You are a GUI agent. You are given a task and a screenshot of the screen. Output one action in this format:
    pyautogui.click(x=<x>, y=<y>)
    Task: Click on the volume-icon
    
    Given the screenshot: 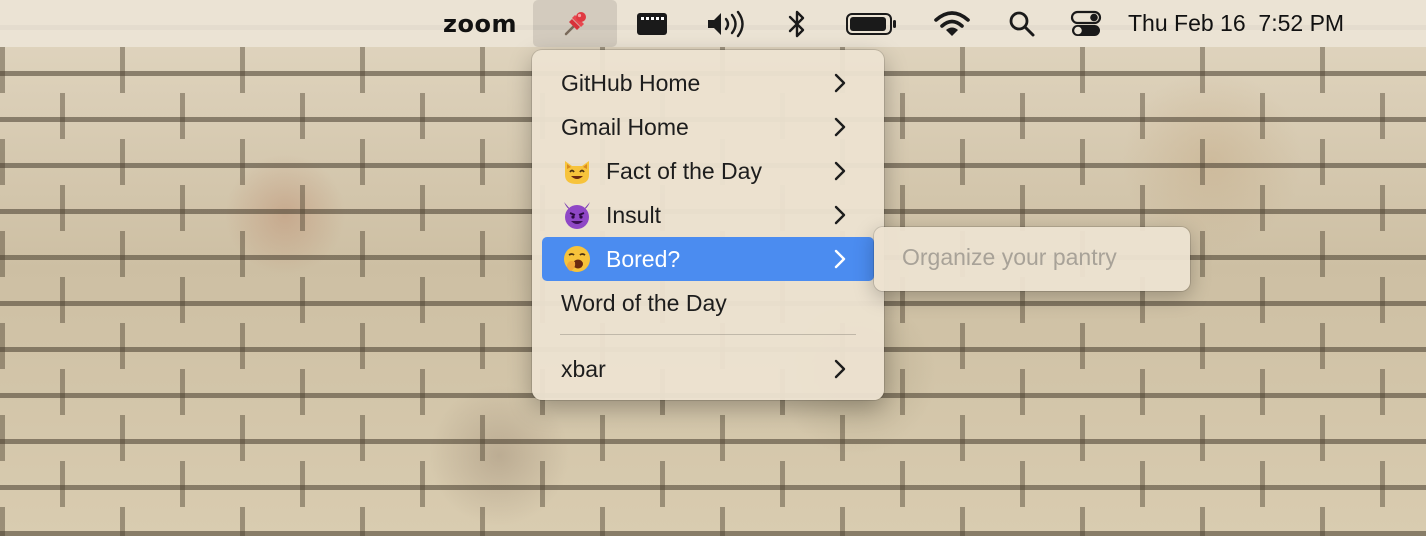 What is the action you would take?
    pyautogui.click(x=727, y=23)
    